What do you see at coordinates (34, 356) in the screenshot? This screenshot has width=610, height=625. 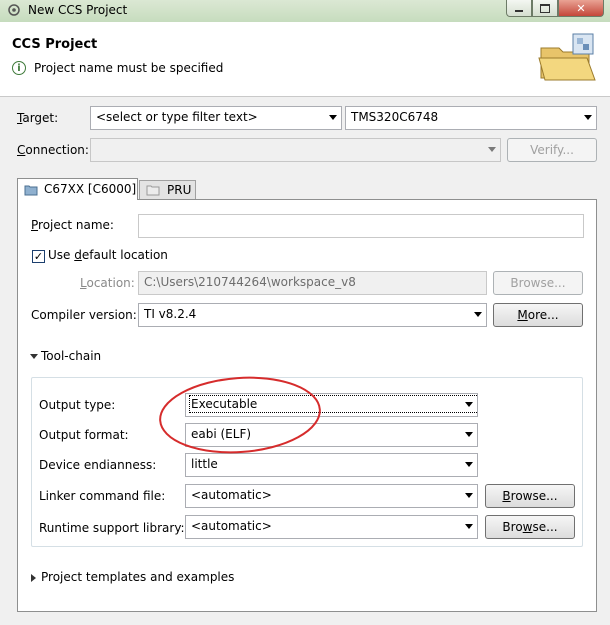 I see `expand-arrow-icon` at bounding box center [34, 356].